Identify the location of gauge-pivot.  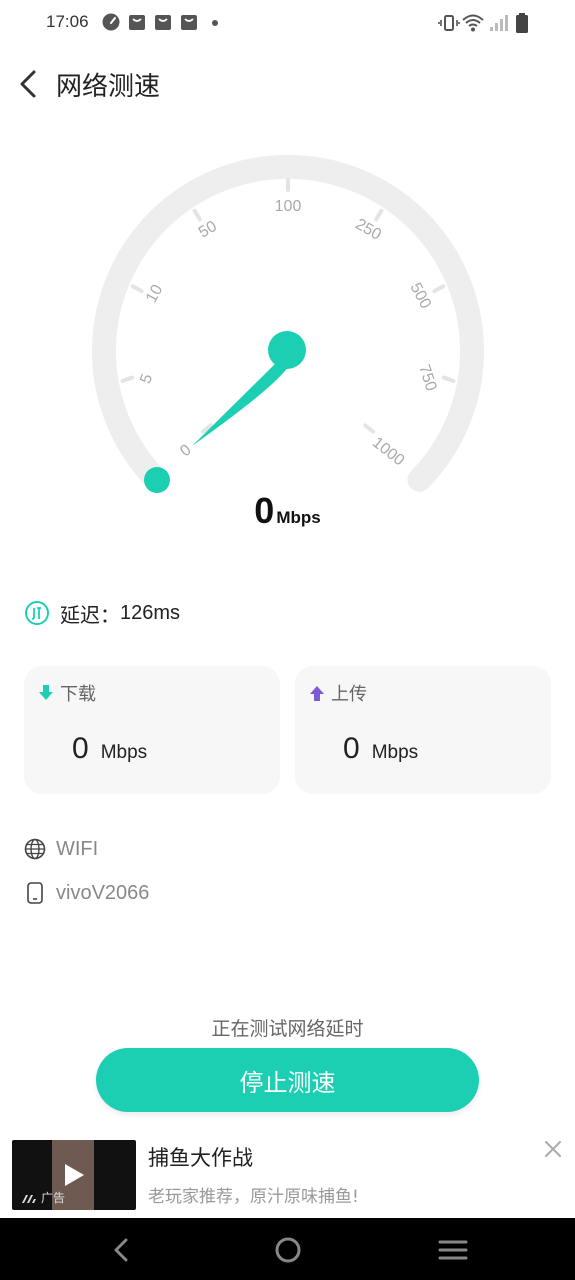
(287, 350).